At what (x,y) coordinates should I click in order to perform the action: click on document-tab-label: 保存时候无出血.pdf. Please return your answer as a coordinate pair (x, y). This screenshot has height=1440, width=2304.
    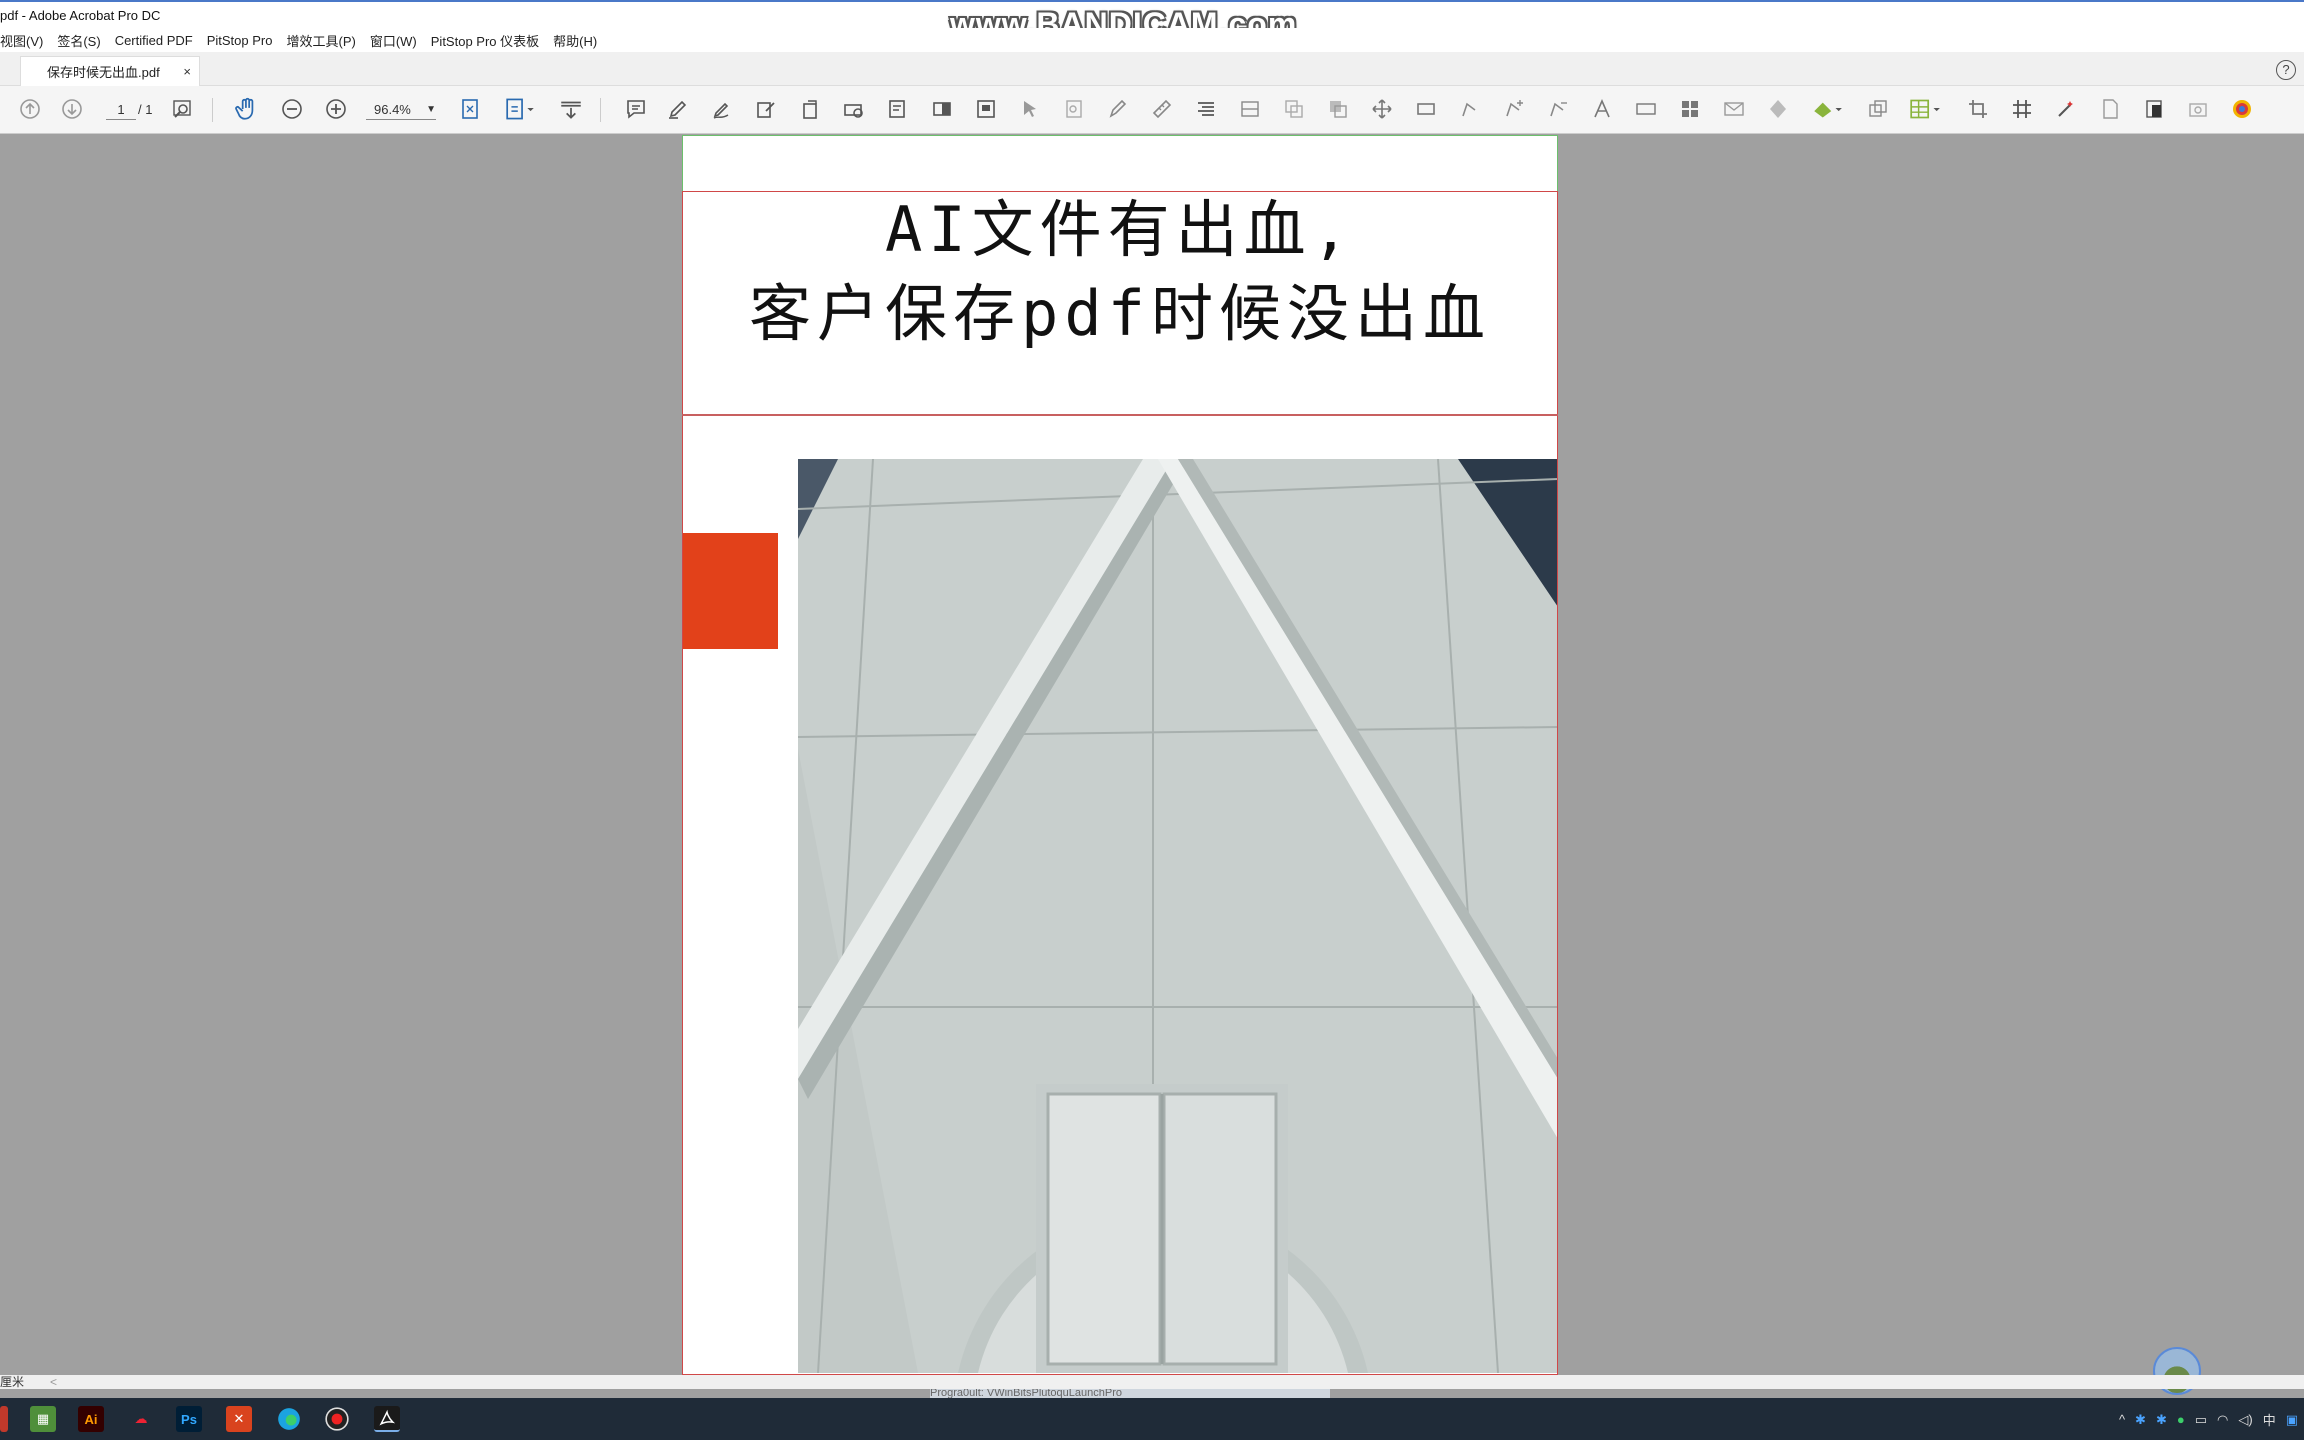
    Looking at the image, I should click on (103, 72).